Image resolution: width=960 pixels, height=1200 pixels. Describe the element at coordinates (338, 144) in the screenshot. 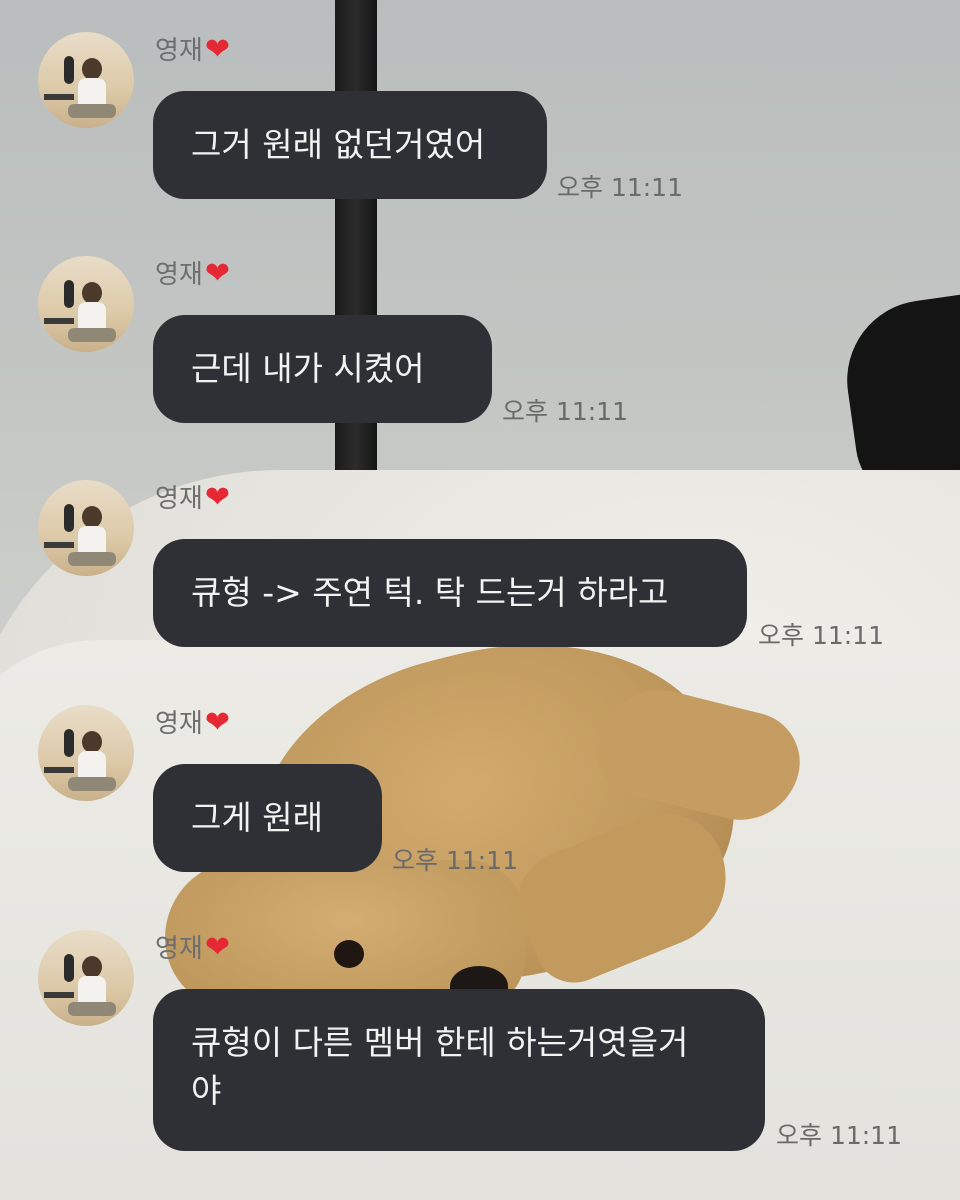

I see `message-text: 그거 원래 없던거였어` at that location.